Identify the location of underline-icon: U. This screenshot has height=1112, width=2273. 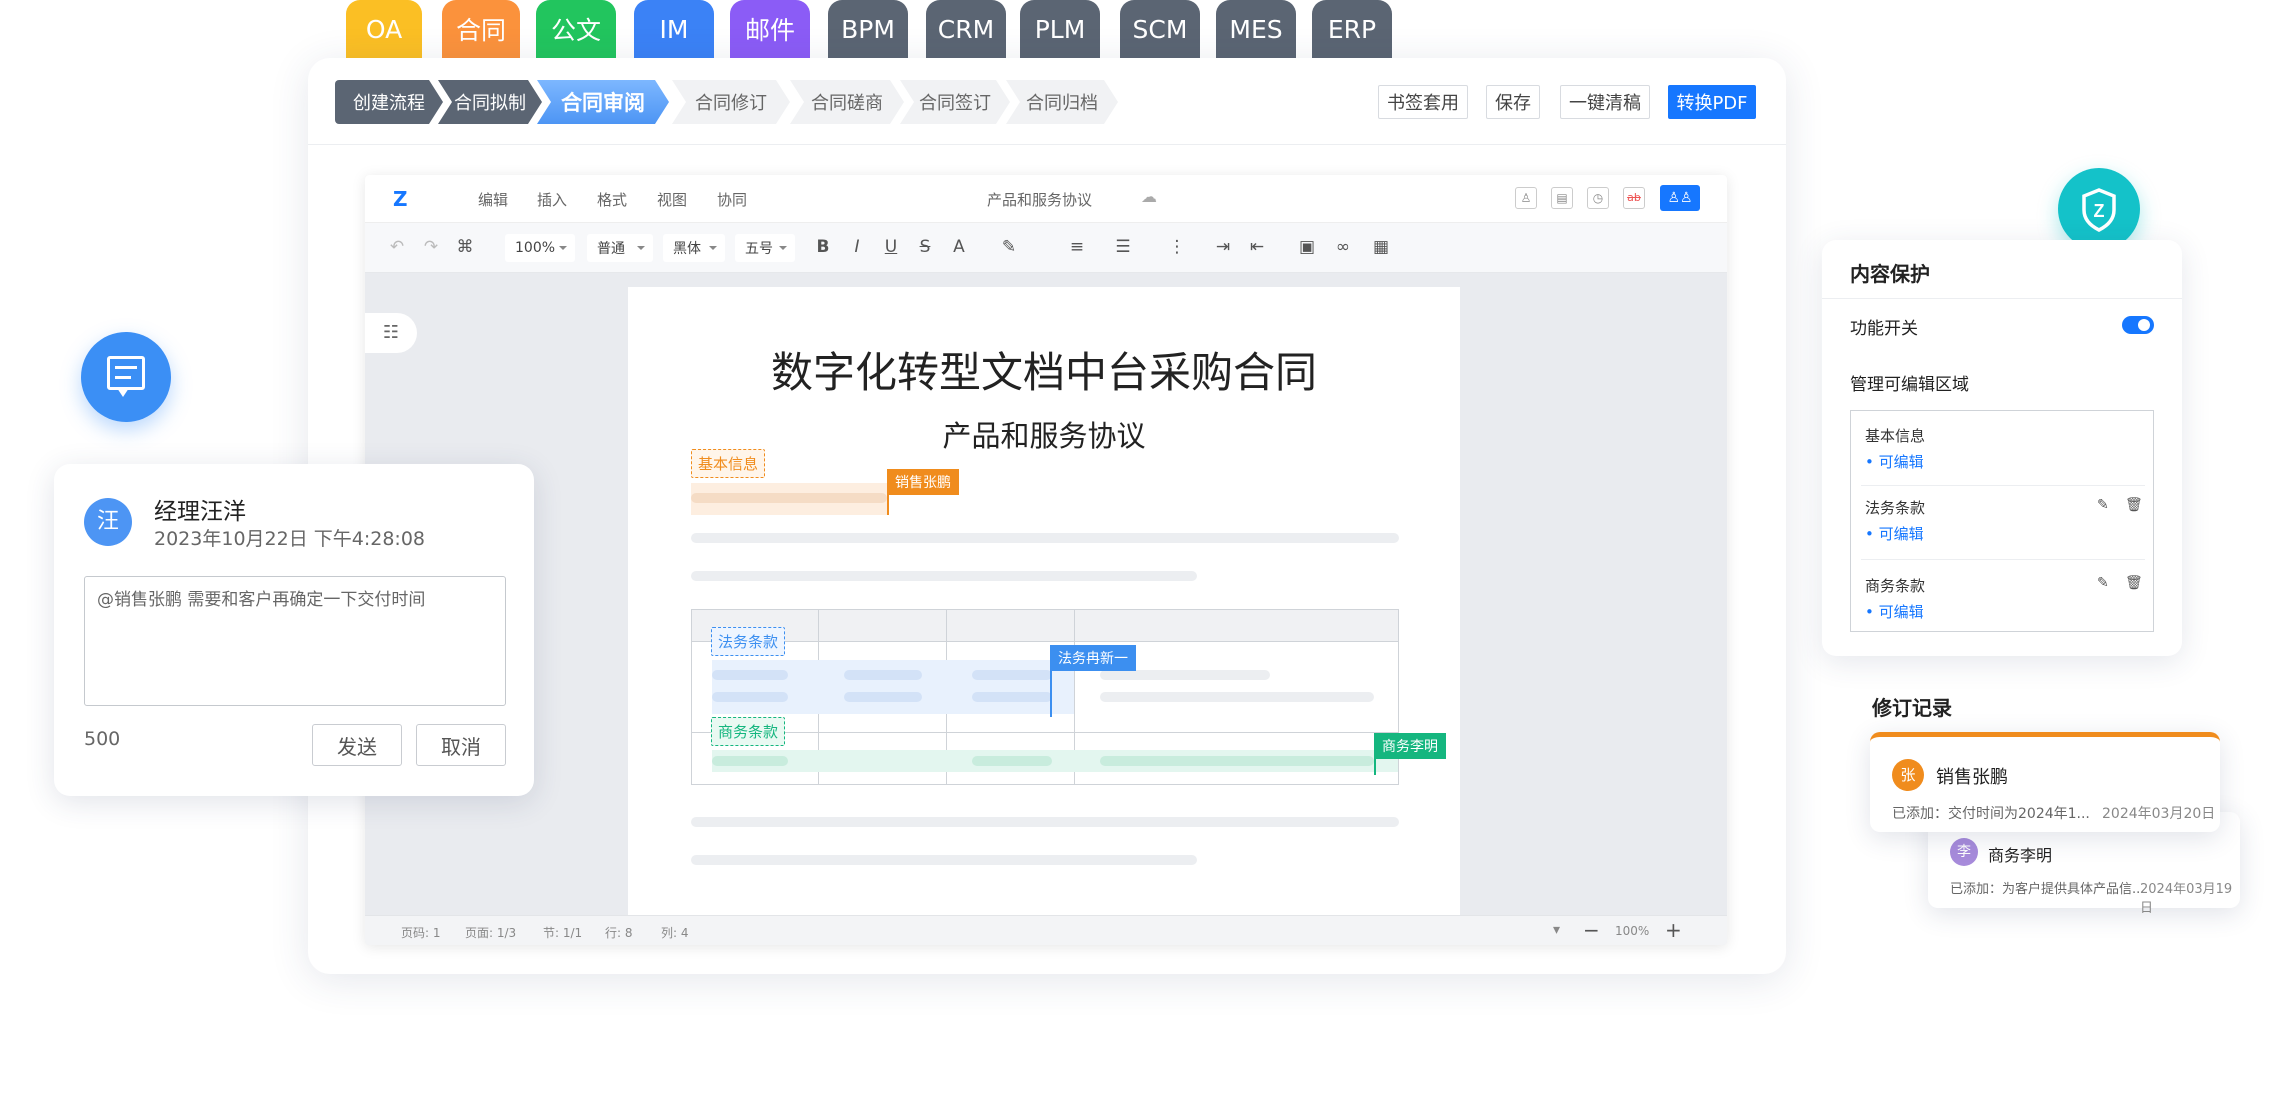
(891, 247).